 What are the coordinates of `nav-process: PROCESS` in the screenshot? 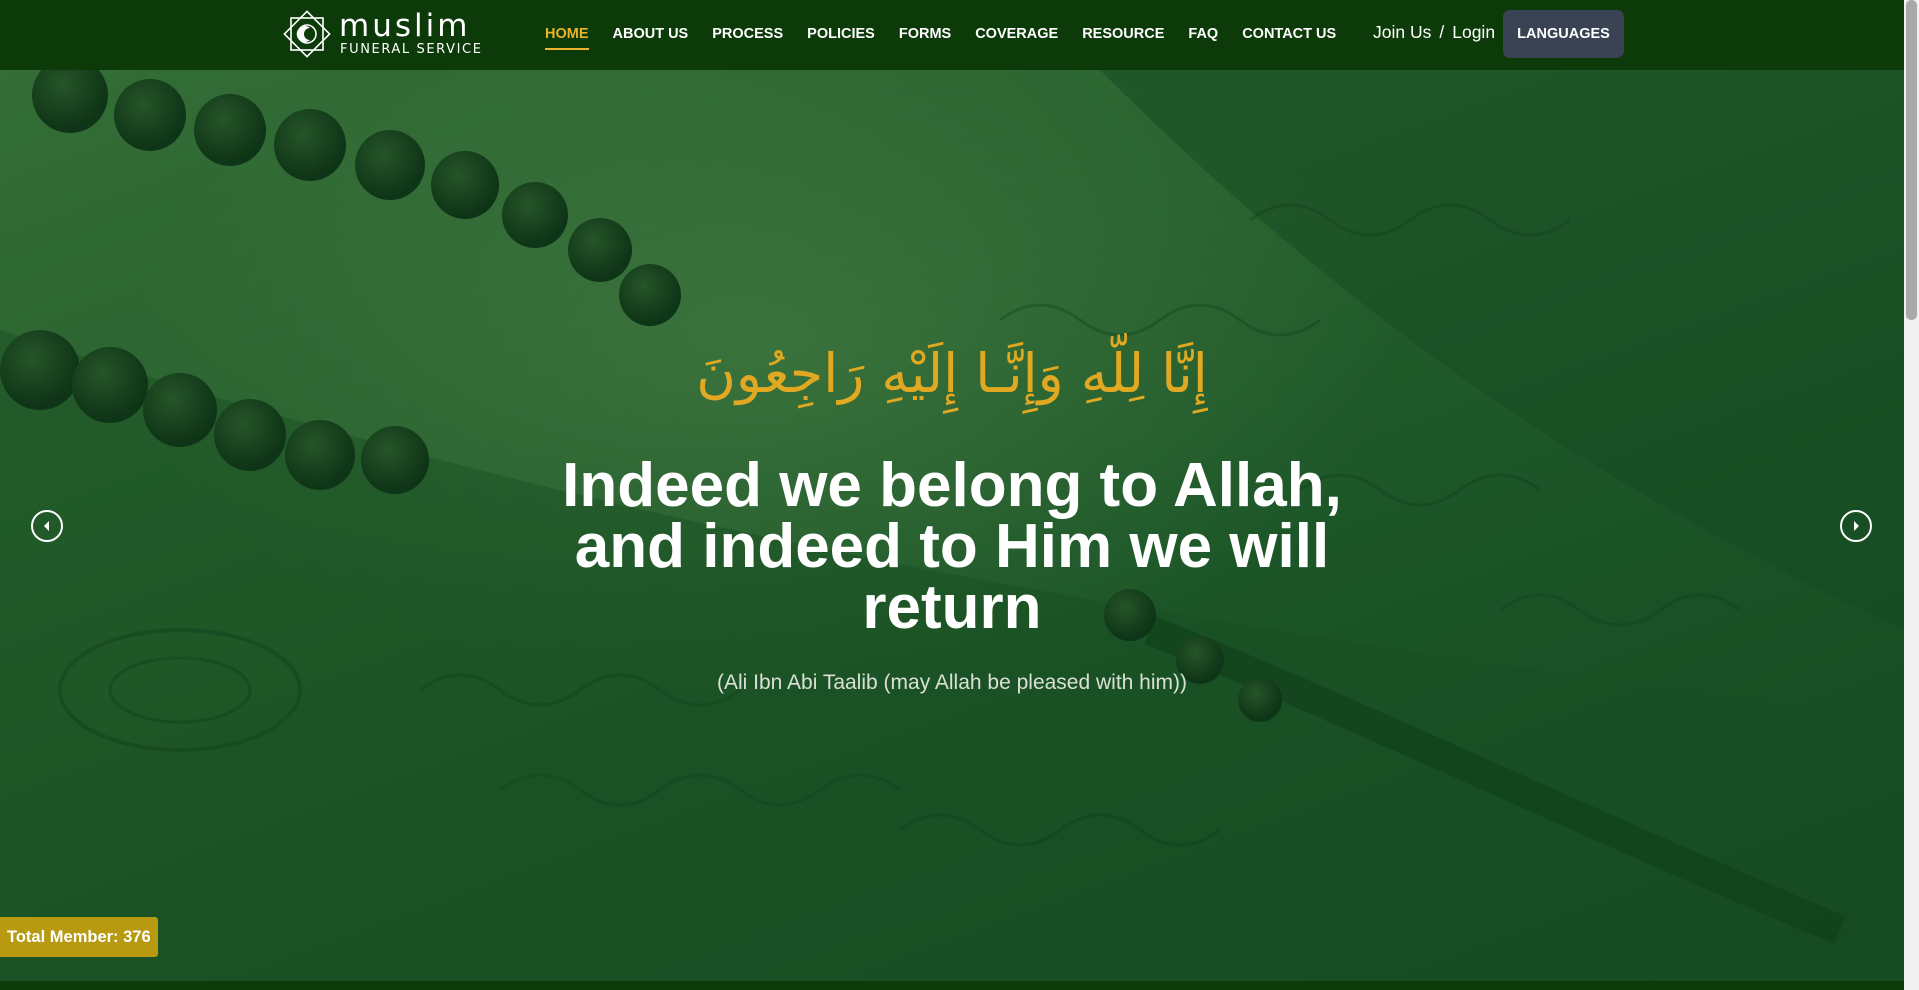 It's located at (747, 33).